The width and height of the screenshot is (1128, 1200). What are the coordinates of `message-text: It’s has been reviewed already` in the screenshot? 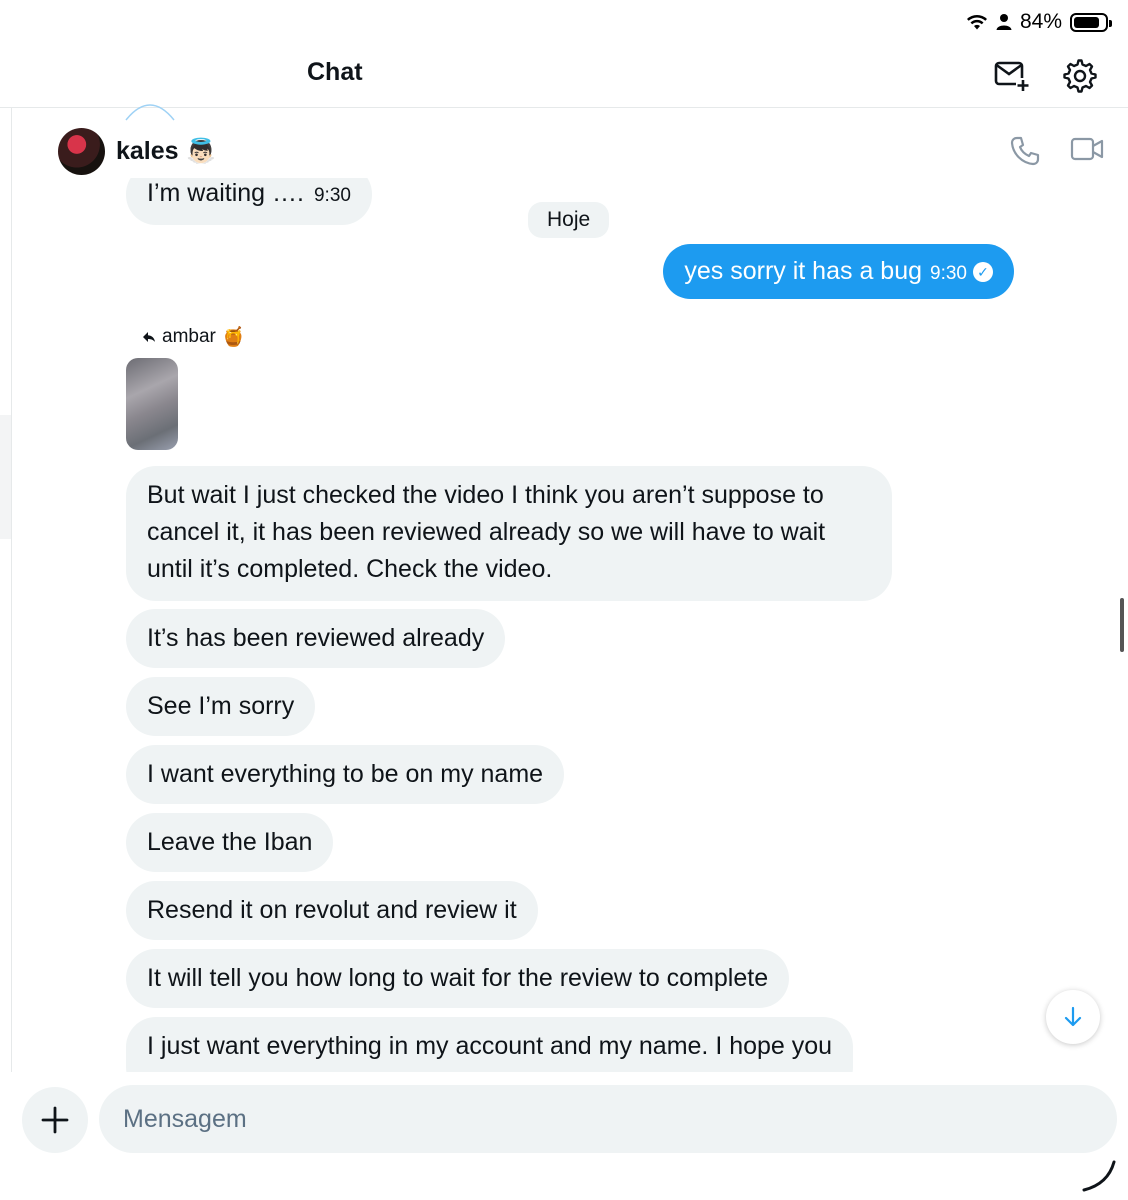 It's located at (316, 638).